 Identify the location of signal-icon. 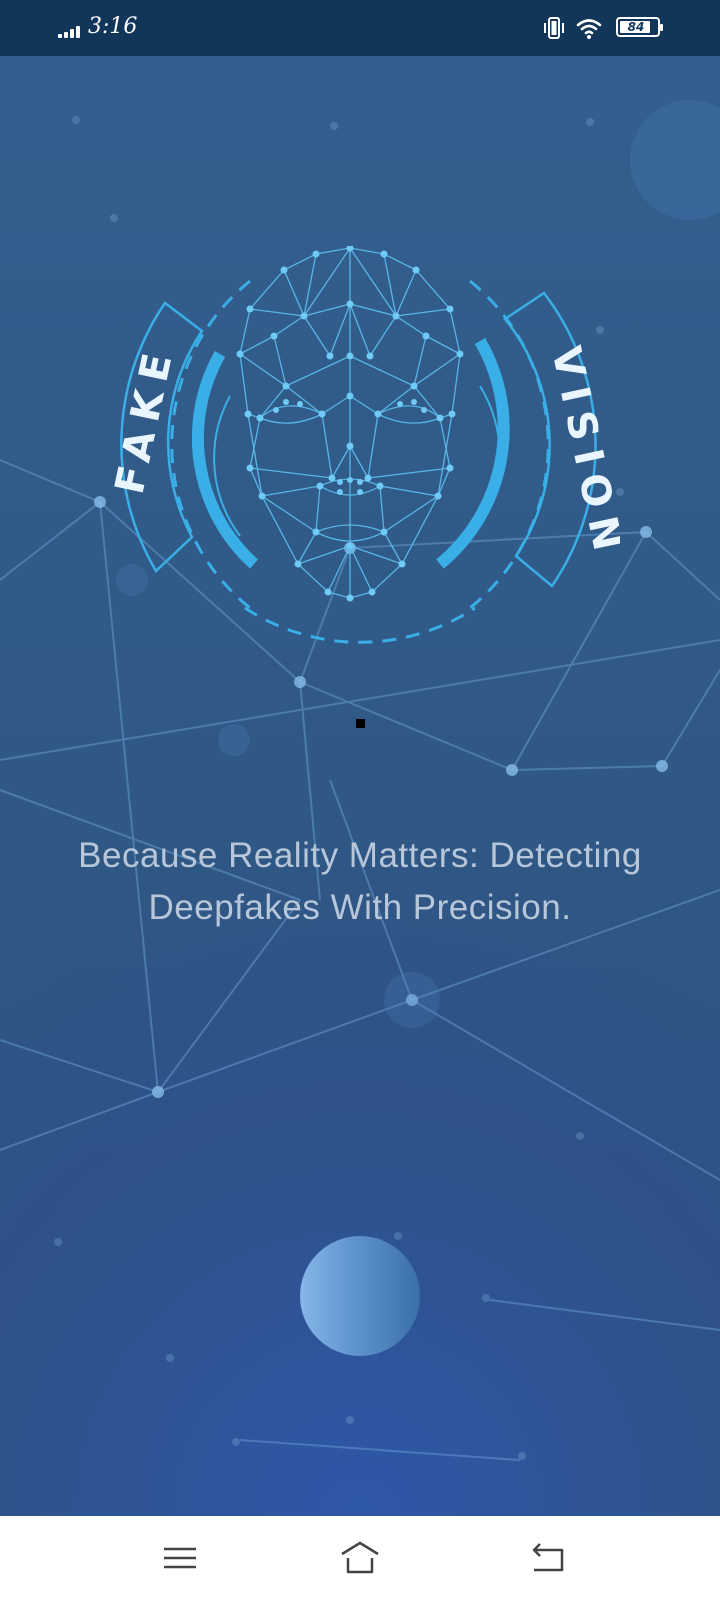
(70, 32).